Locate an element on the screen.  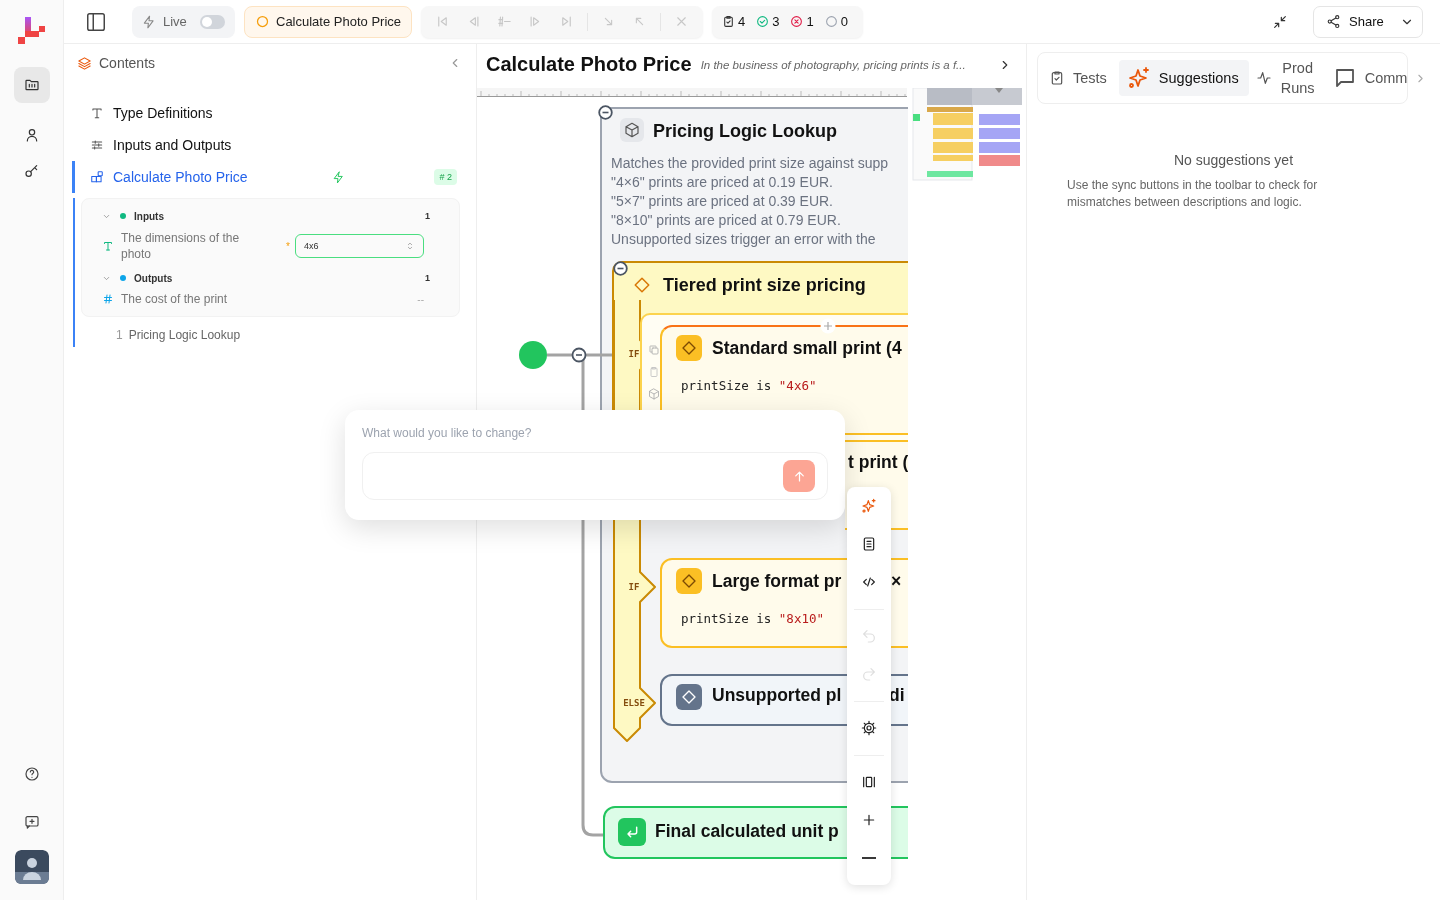
node-title: Pricing Logic Lookup is located at coordinates (745, 131).